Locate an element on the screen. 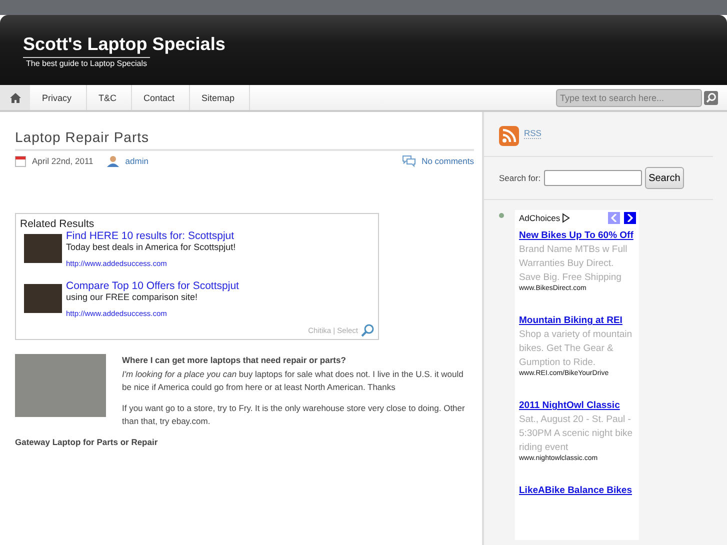 Image resolution: width=727 pixels, height=545 pixels. result-link: Compare Top 10 Offers for Scottspjut is located at coordinates (152, 286).